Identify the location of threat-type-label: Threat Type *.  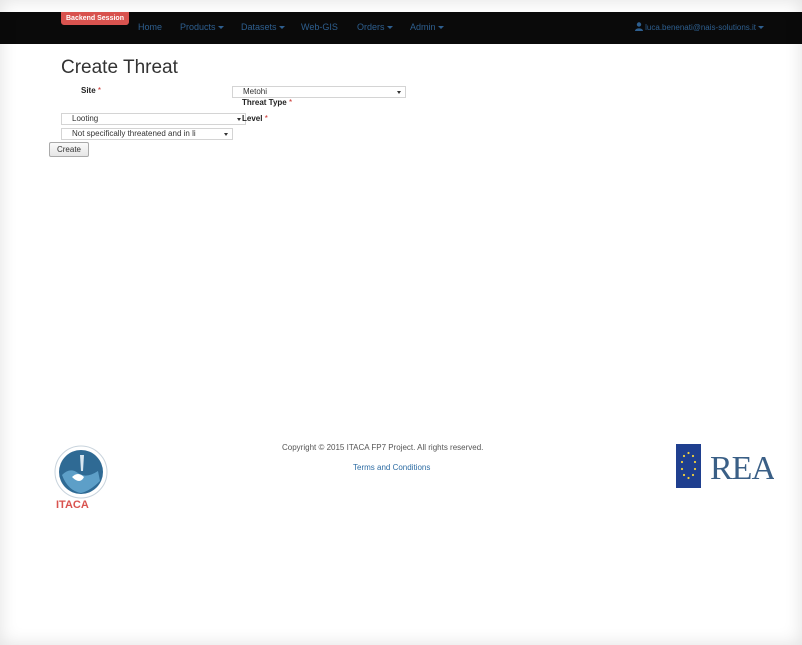
(267, 102).